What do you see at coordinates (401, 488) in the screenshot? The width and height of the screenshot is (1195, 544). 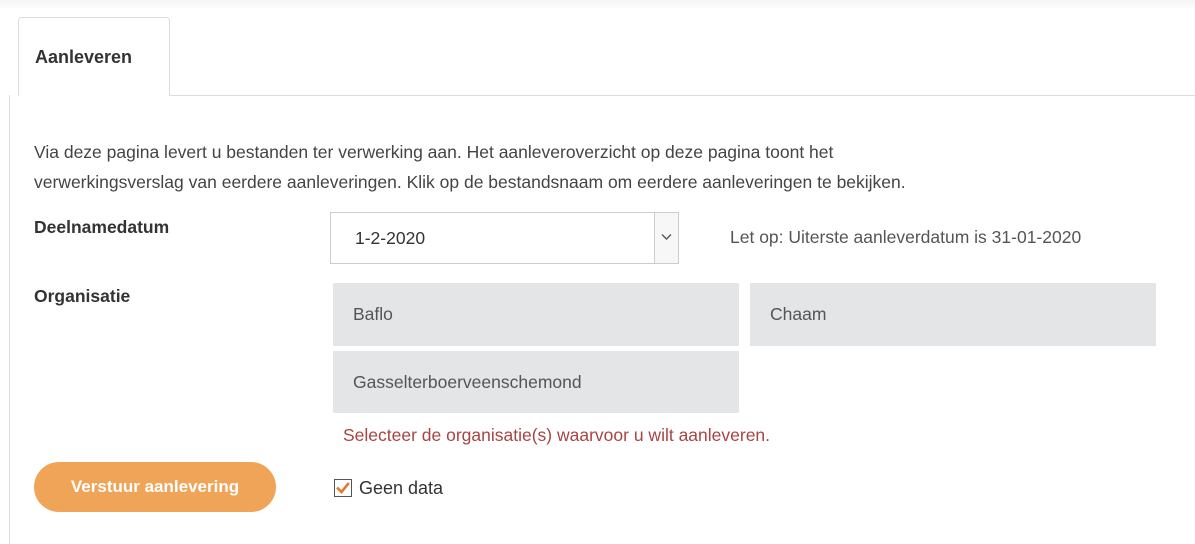 I see `no-data-label: Geen data` at bounding box center [401, 488].